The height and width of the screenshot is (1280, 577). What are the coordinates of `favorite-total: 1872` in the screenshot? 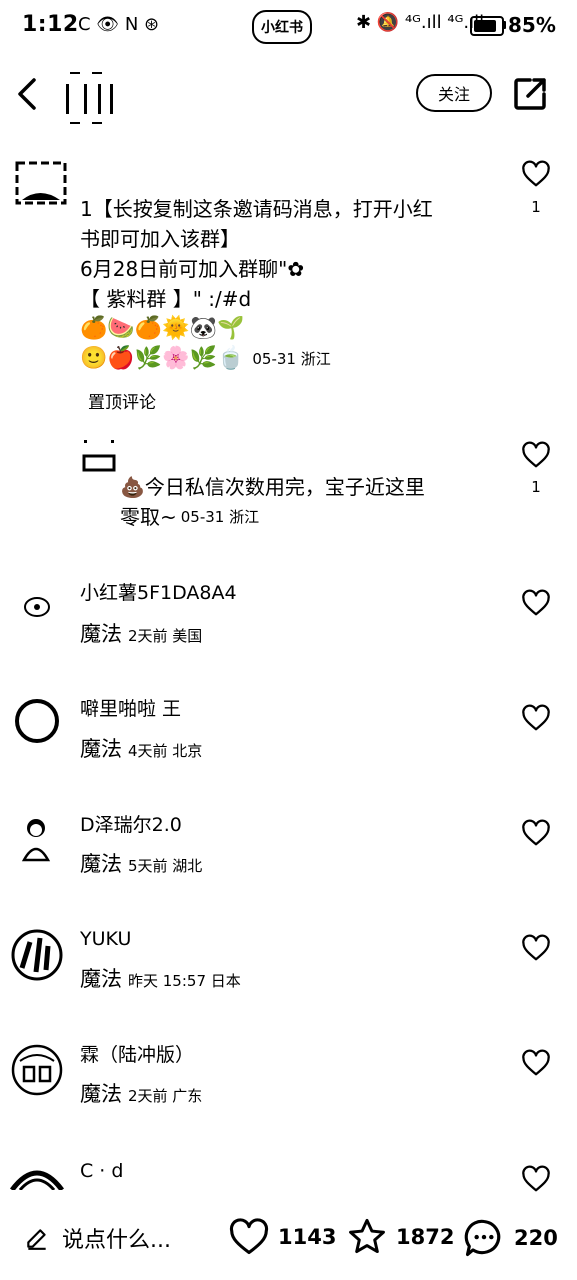 It's located at (425, 1237).